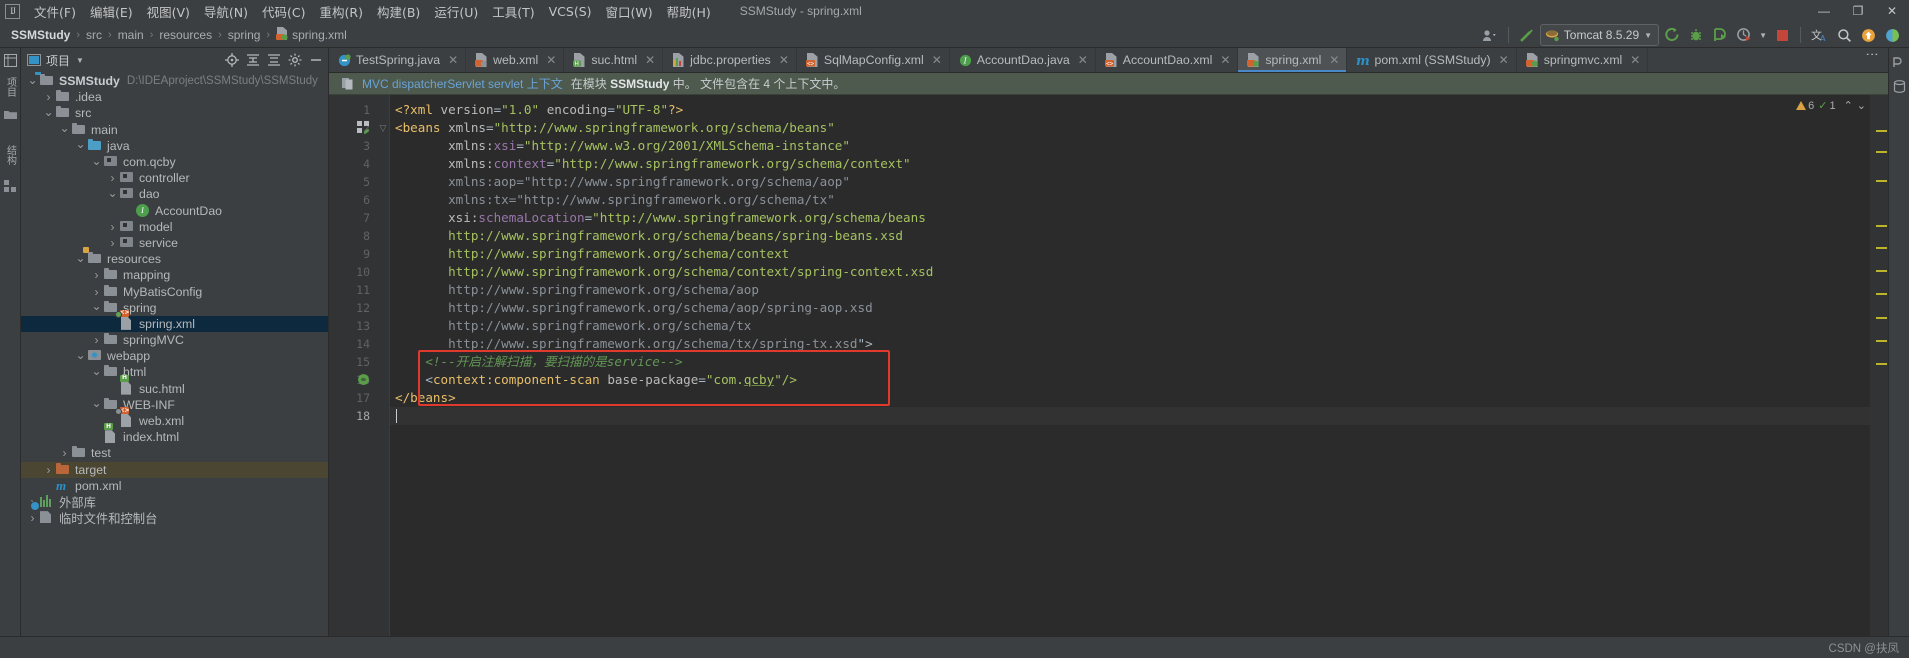  Describe the element at coordinates (1527, 35) in the screenshot. I see `build-hammer-icon` at that location.